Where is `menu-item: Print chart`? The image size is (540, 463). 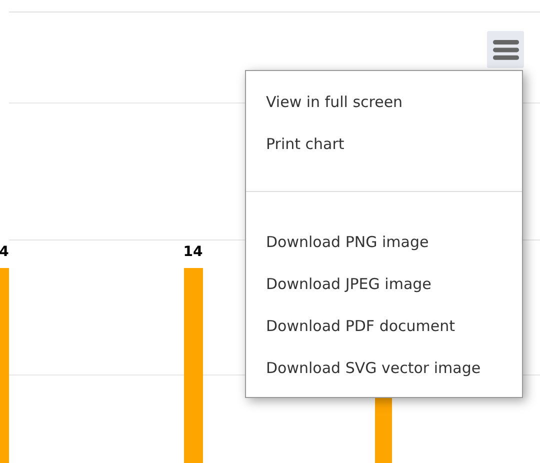
menu-item: Print chart is located at coordinates (305, 144).